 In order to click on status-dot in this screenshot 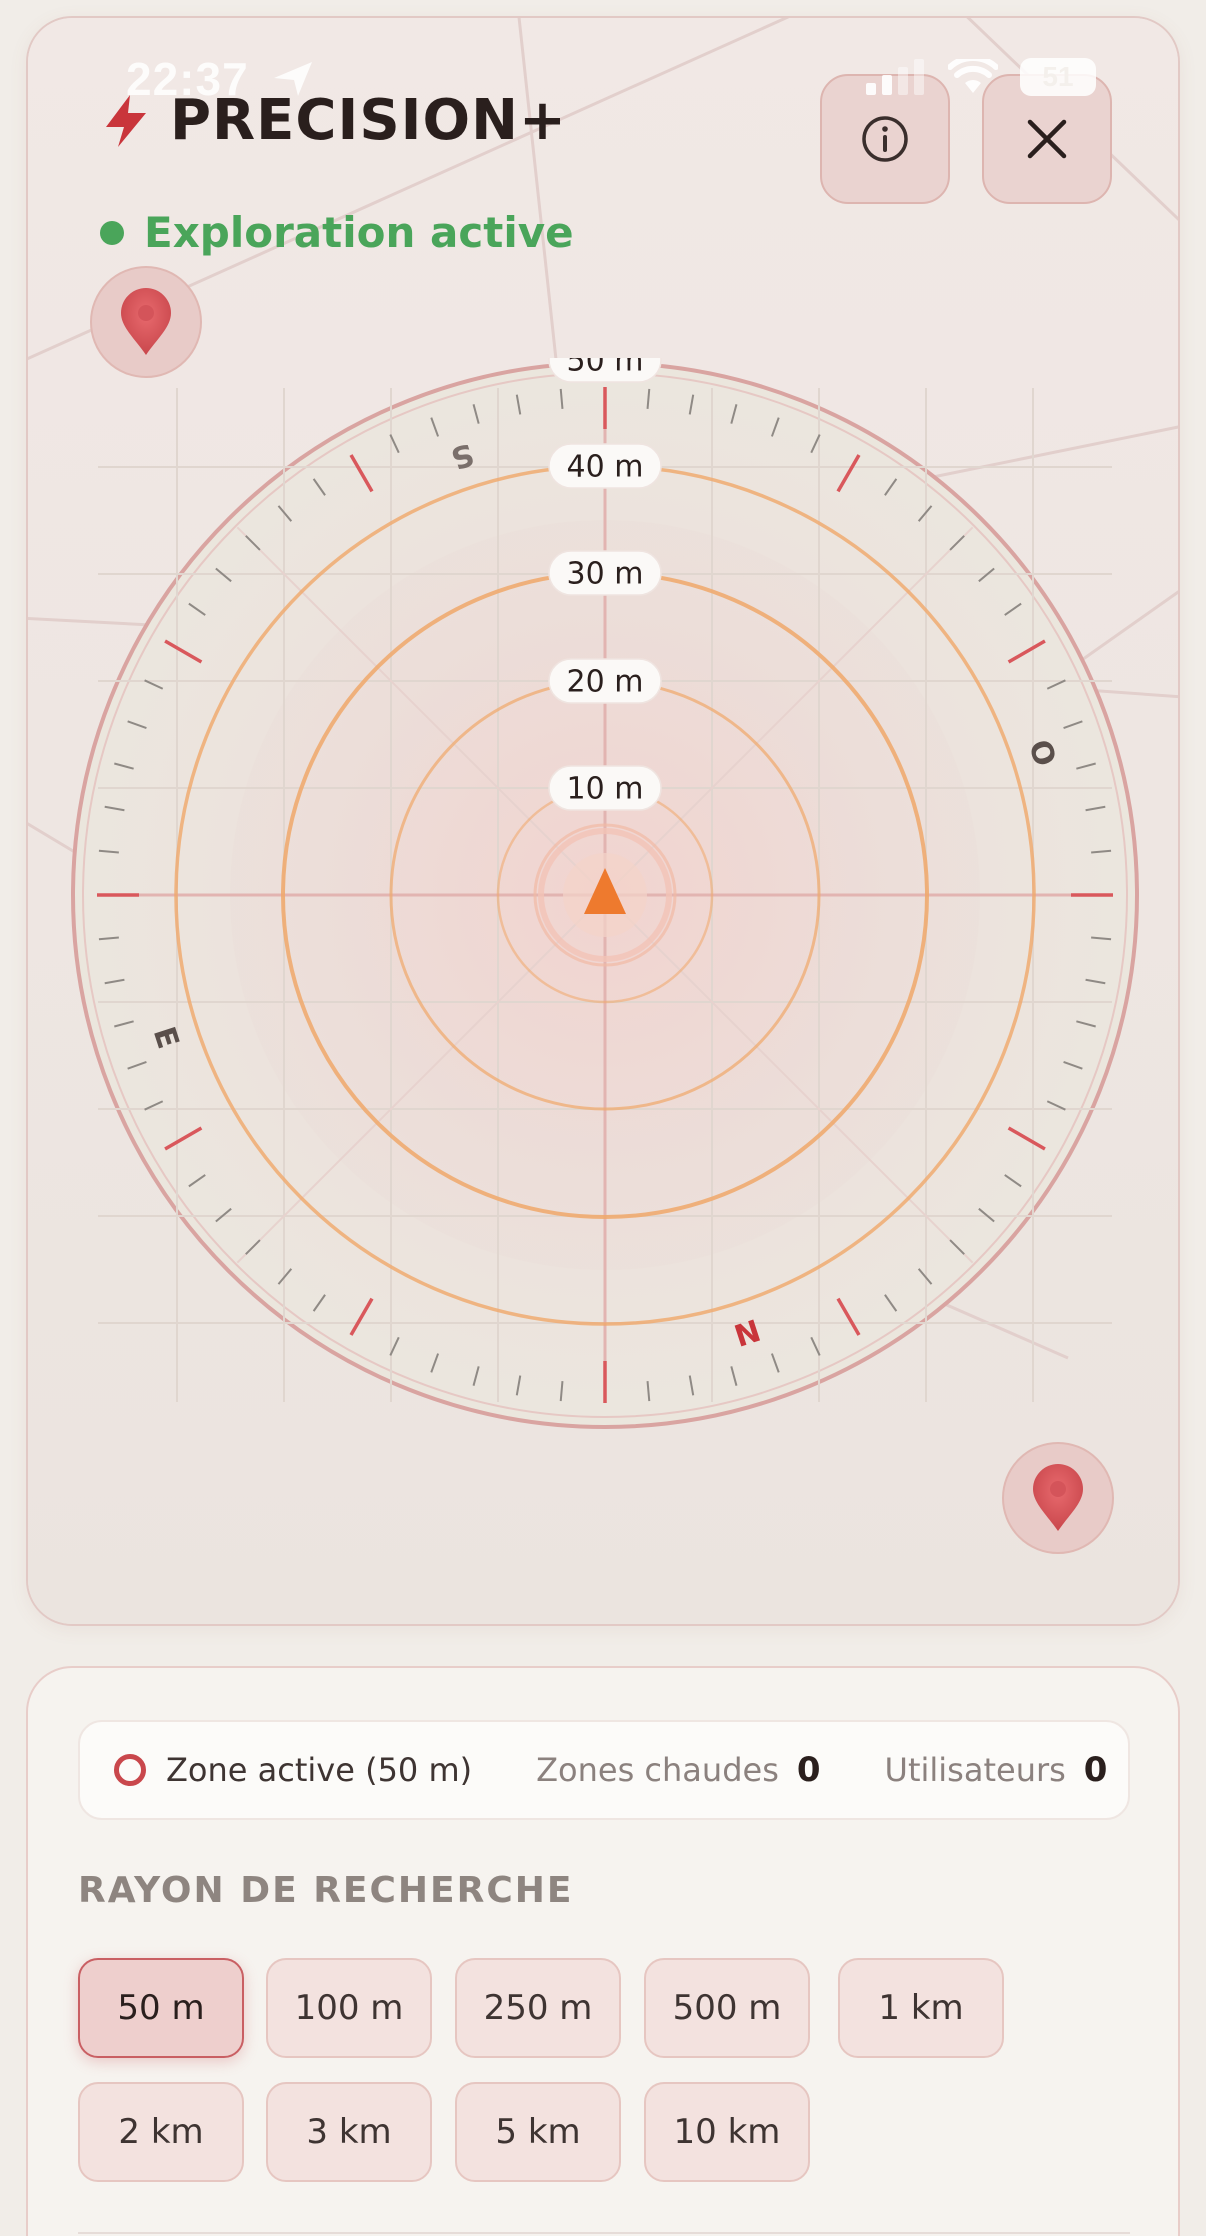, I will do `click(112, 232)`.